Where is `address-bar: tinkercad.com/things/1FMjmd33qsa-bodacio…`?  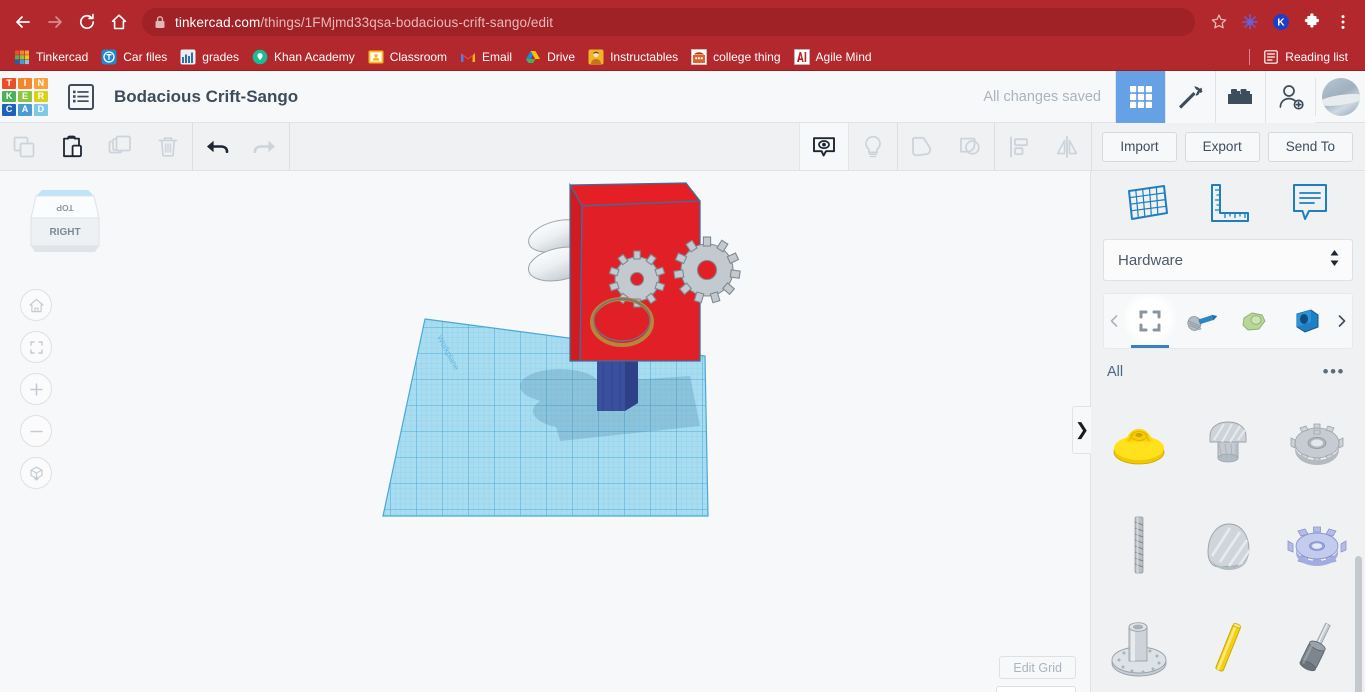
address-bar: tinkercad.com/things/1FMjmd33qsa-bodacio… is located at coordinates (668, 22).